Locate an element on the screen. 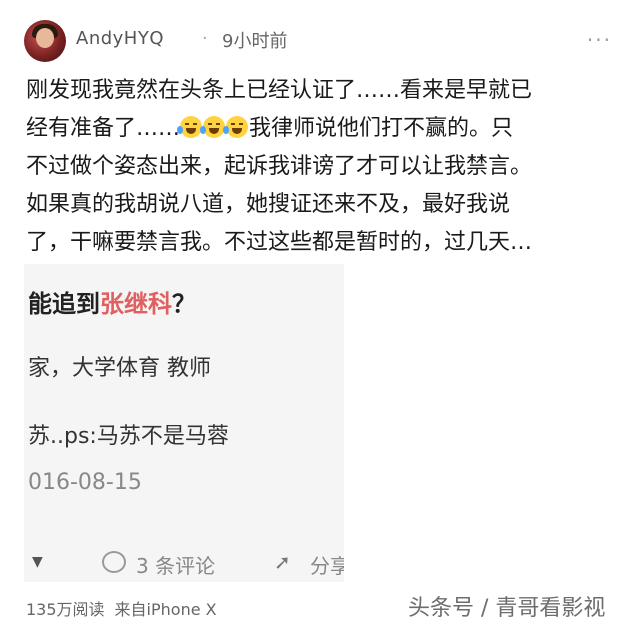 The height and width of the screenshot is (626, 640). headline-suffix: ？ is located at coordinates (184, 304).